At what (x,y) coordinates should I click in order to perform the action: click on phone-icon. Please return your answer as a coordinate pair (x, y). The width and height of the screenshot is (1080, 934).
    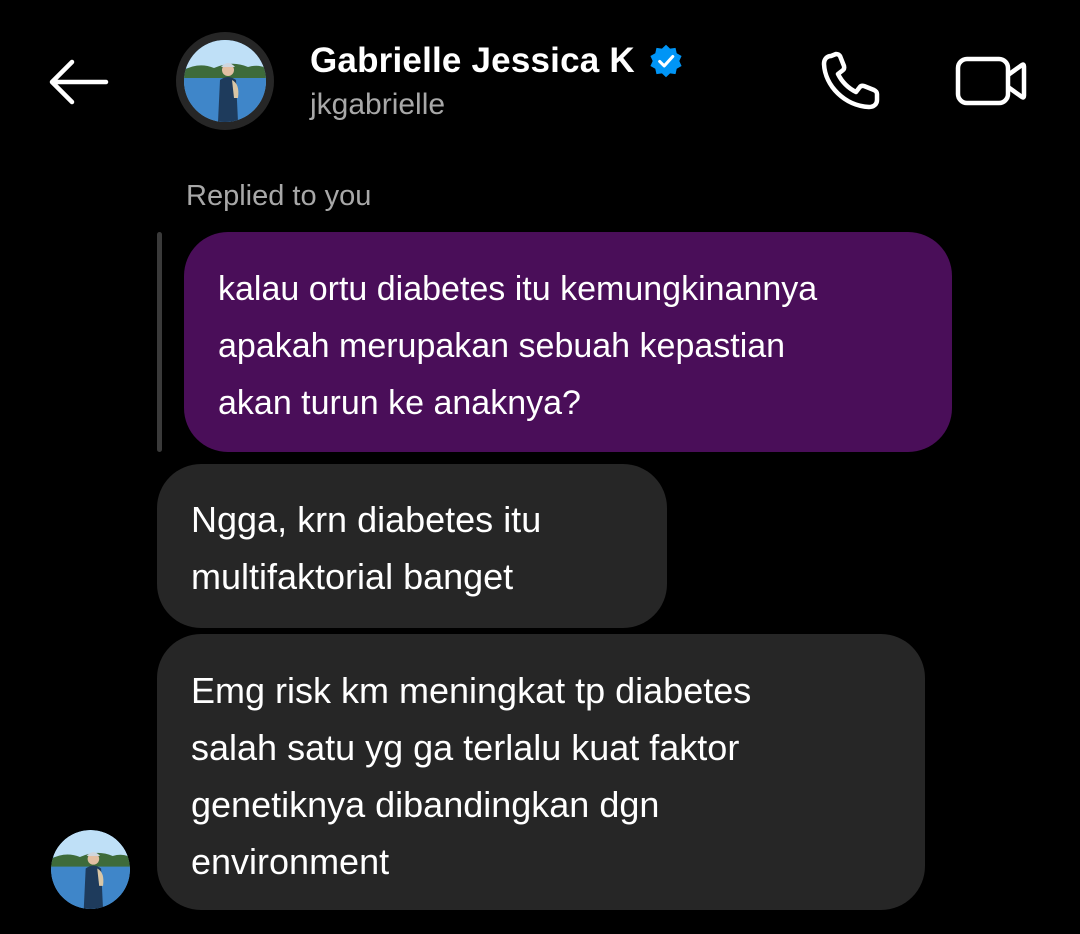
    Looking at the image, I should click on (850, 80).